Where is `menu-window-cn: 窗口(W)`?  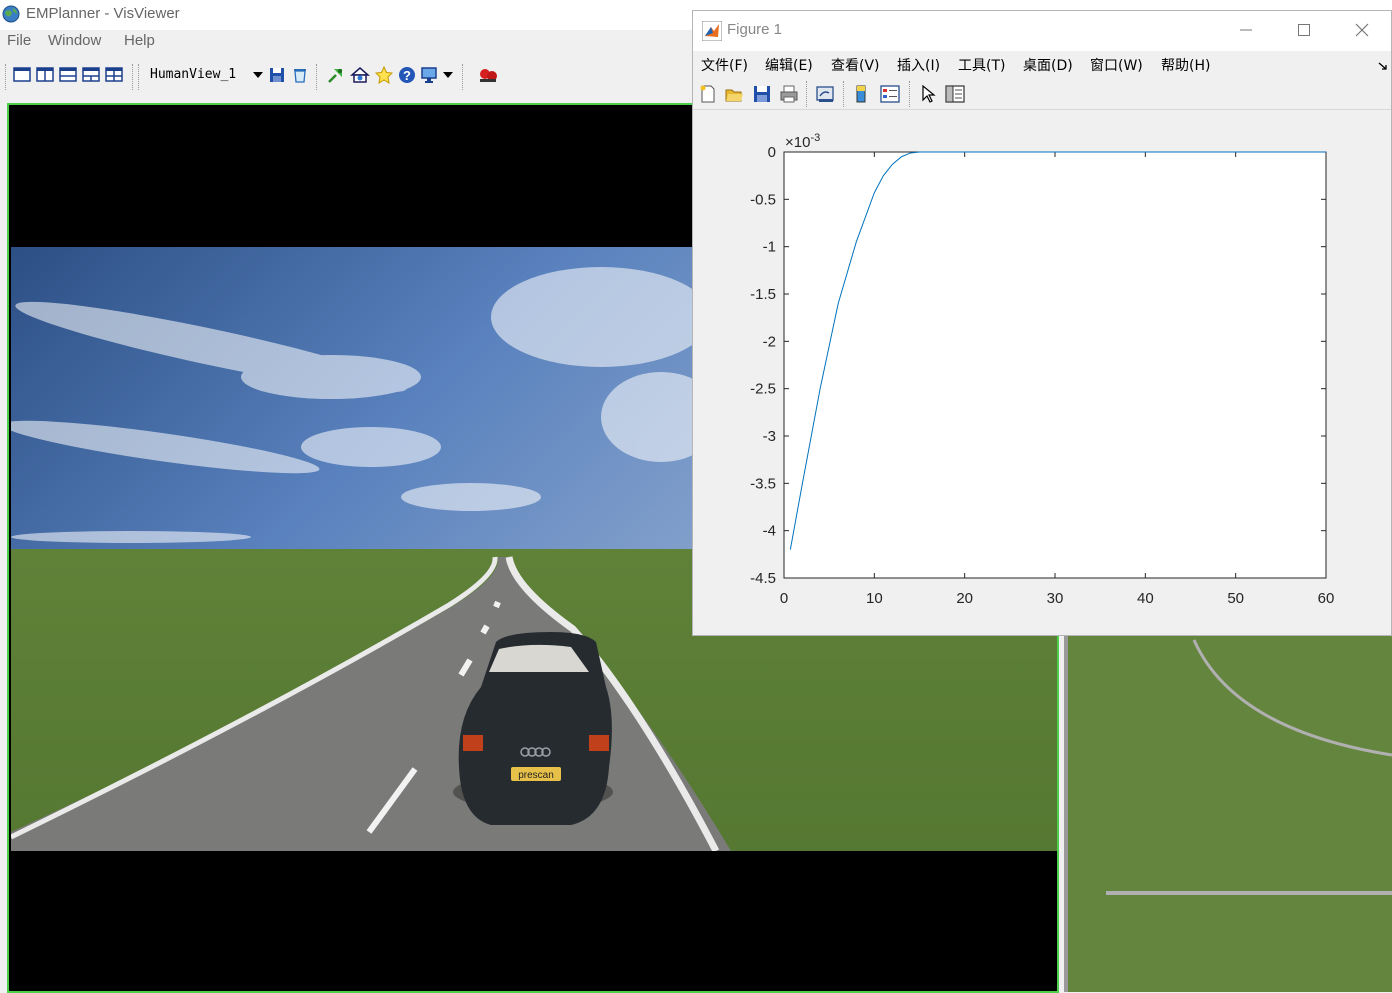
menu-window-cn: 窗口(W) is located at coordinates (1116, 65).